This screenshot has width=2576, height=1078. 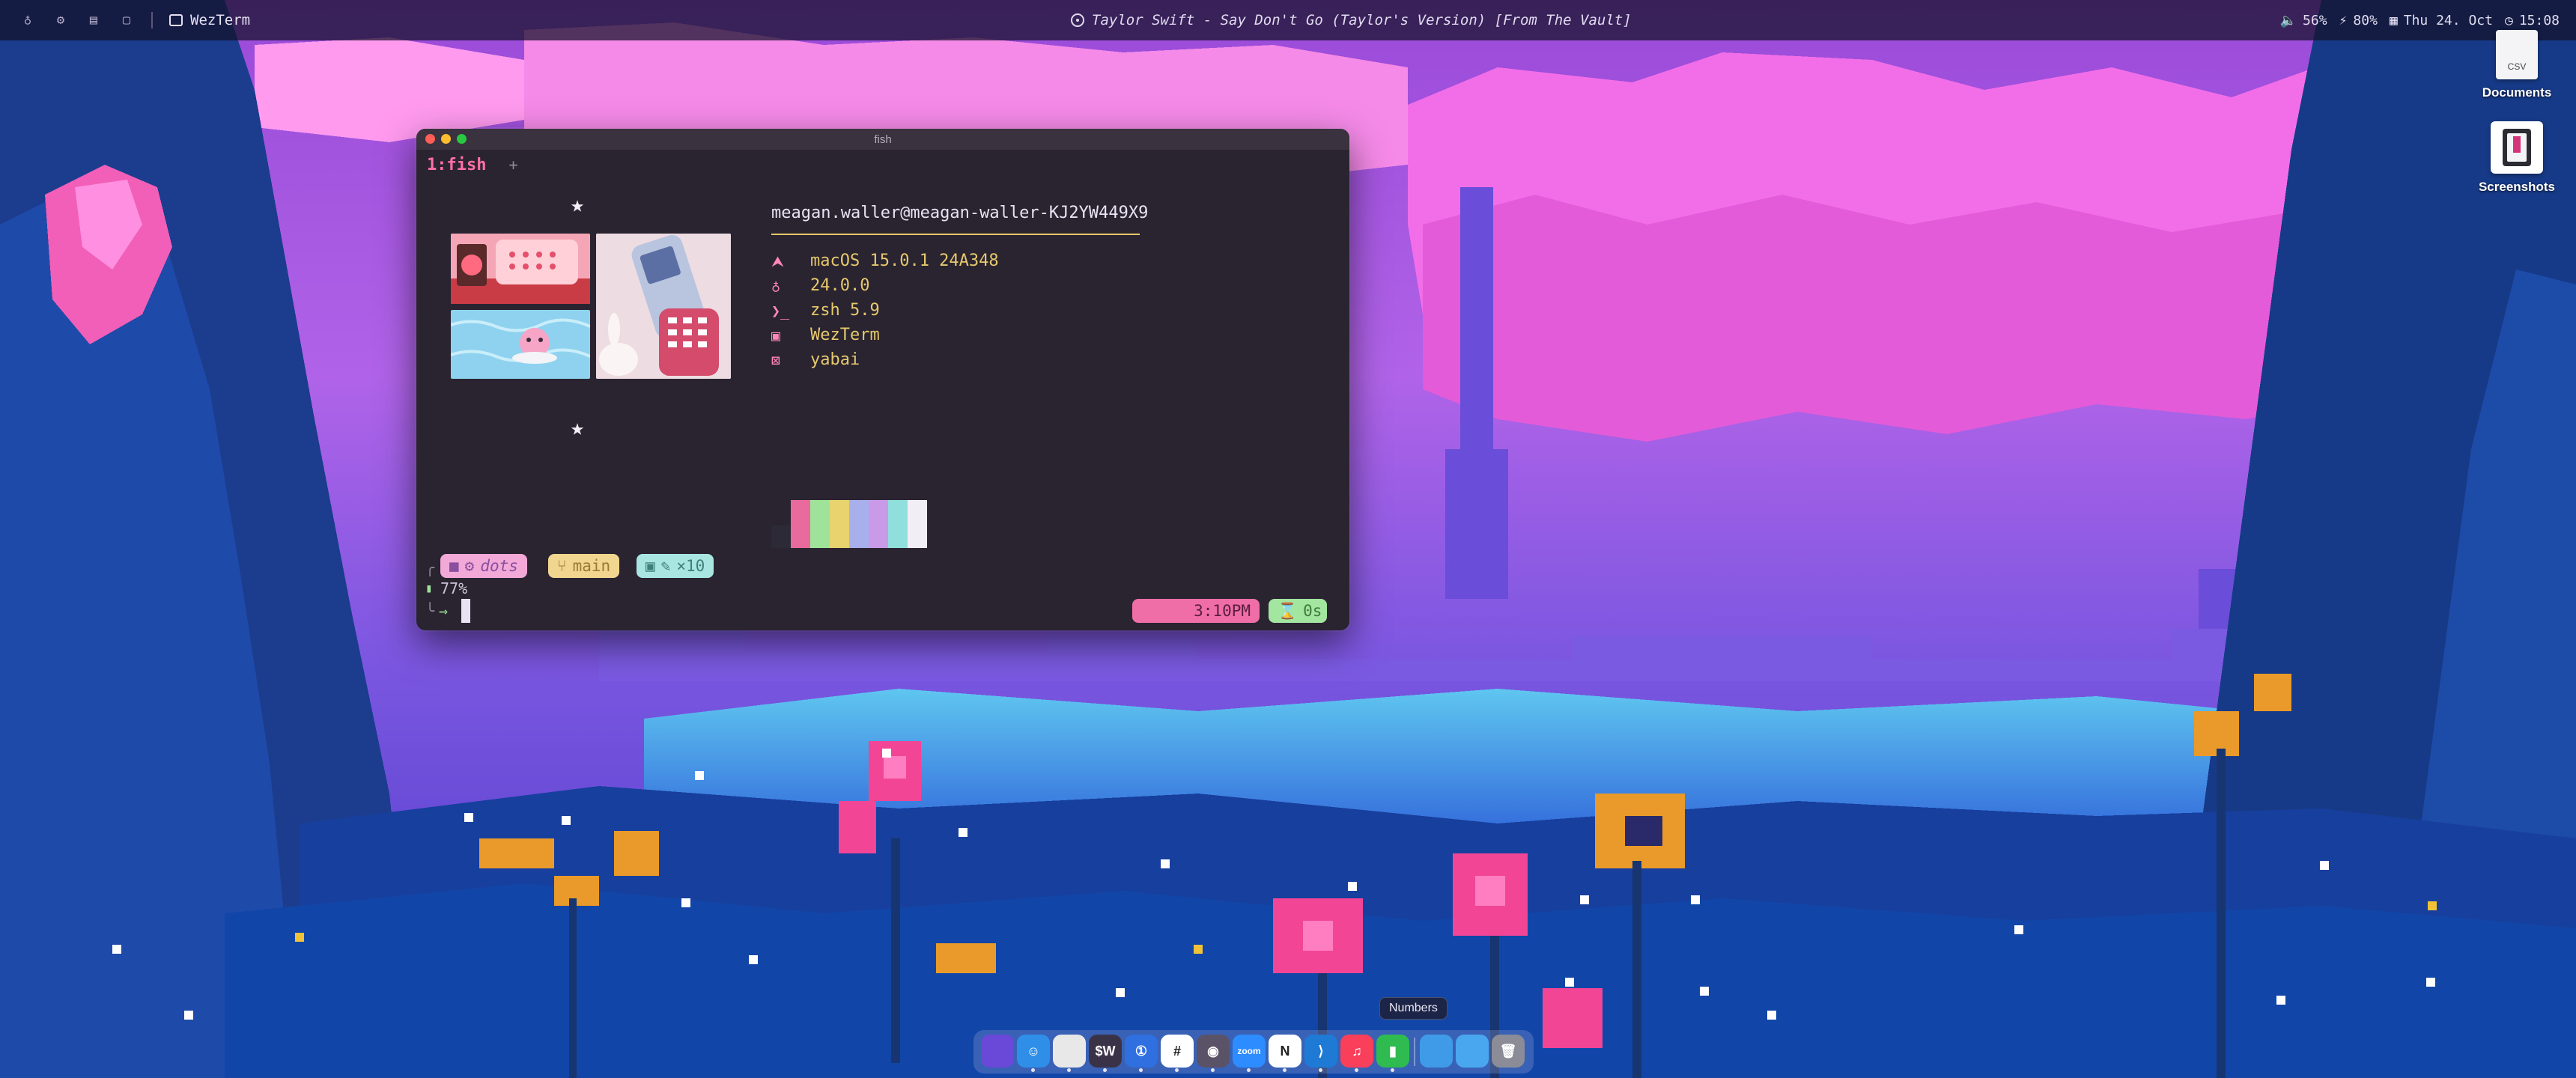 I want to click on hourglass-icon: ⌛, so click(x=1288, y=610).